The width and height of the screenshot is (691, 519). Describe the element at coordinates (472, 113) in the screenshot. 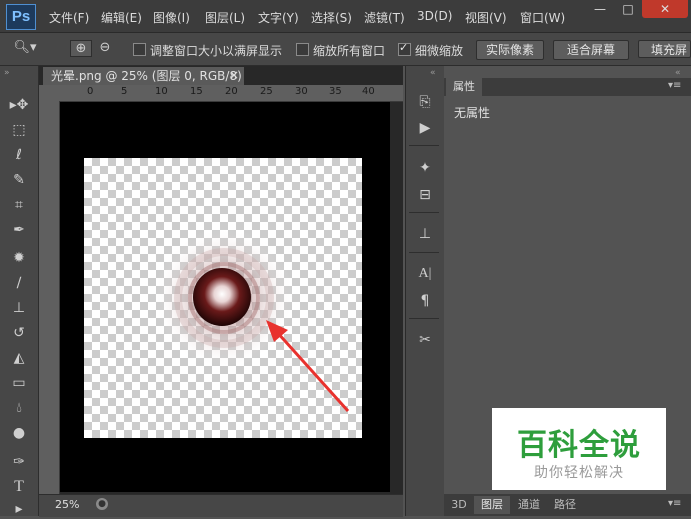

I see `no-properties-text: 无属性` at that location.